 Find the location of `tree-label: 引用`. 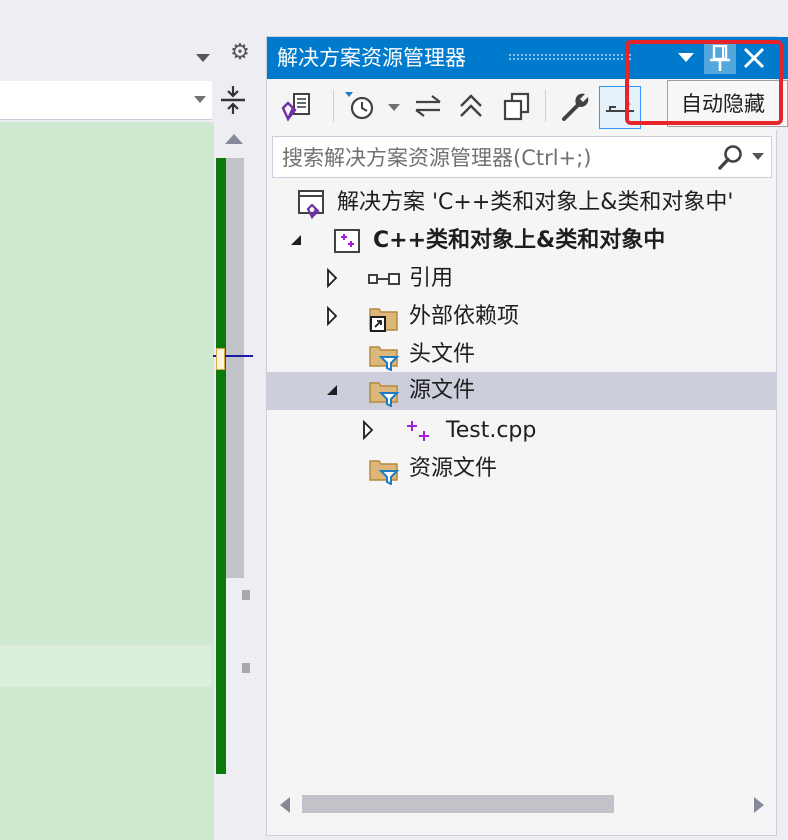

tree-label: 引用 is located at coordinates (431, 278).